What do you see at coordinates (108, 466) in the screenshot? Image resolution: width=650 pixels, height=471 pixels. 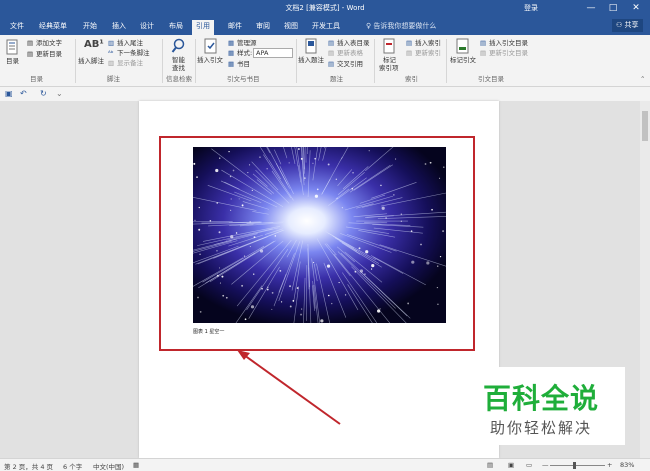 I see `language-indicator: 中文(中国)` at bounding box center [108, 466].